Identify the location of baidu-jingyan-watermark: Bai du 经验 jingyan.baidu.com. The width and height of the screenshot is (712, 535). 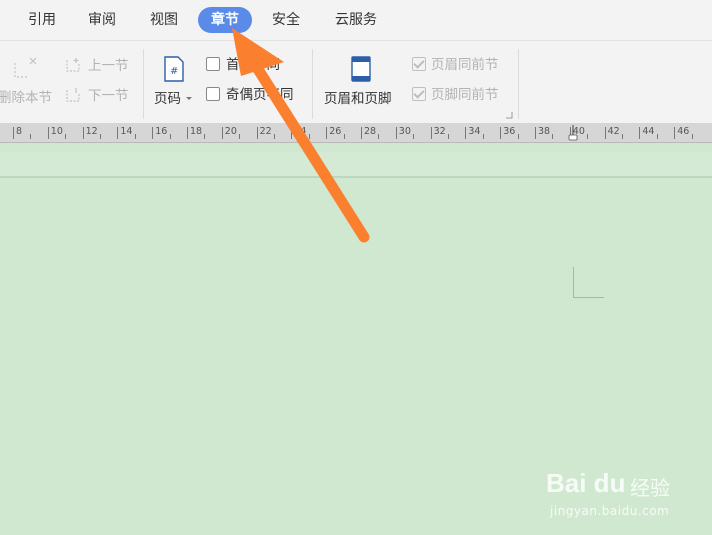
(629, 495).